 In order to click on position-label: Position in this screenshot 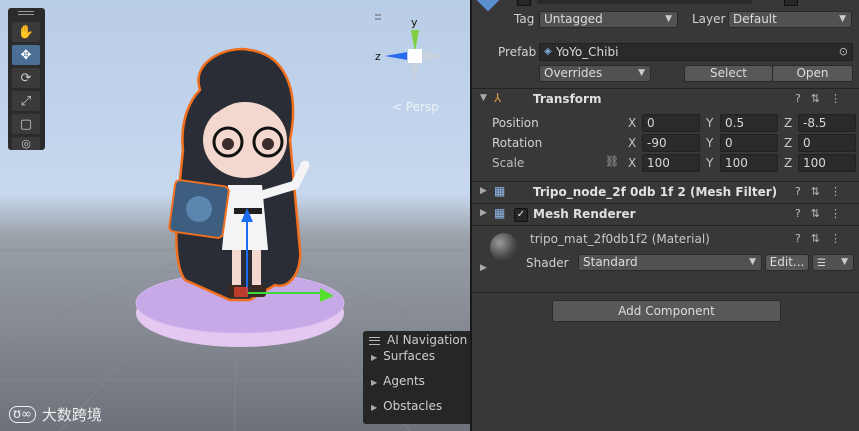, I will do `click(515, 123)`.